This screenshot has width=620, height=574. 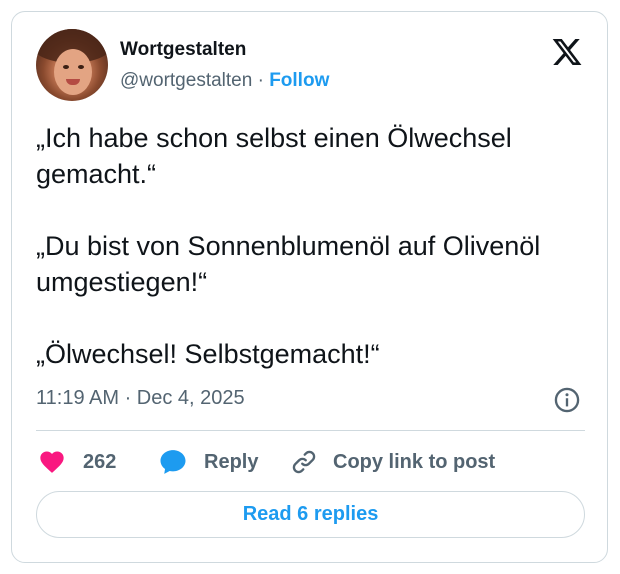 I want to click on reply-label: Reply, so click(x=231, y=461).